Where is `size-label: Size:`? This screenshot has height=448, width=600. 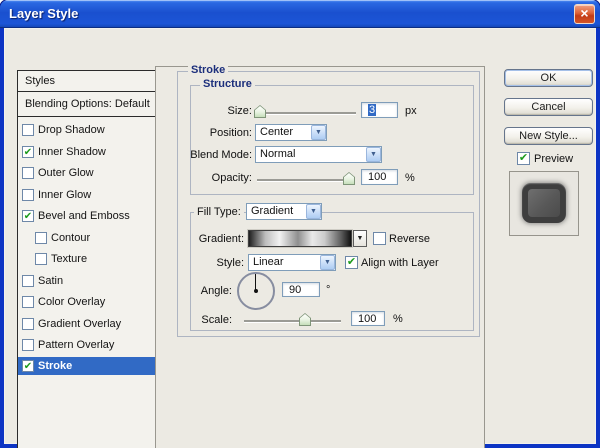 size-label: Size: is located at coordinates (239, 111).